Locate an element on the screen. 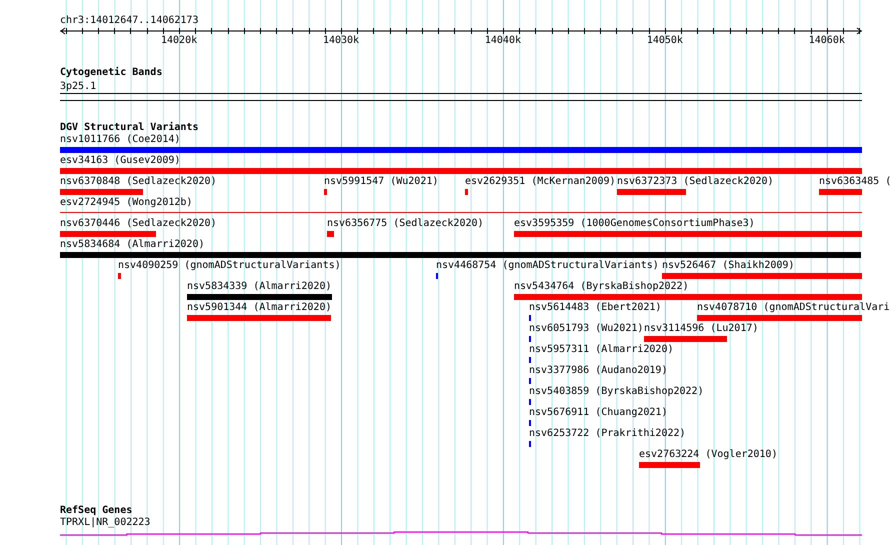  band-label: 3p25.1 is located at coordinates (78, 87).